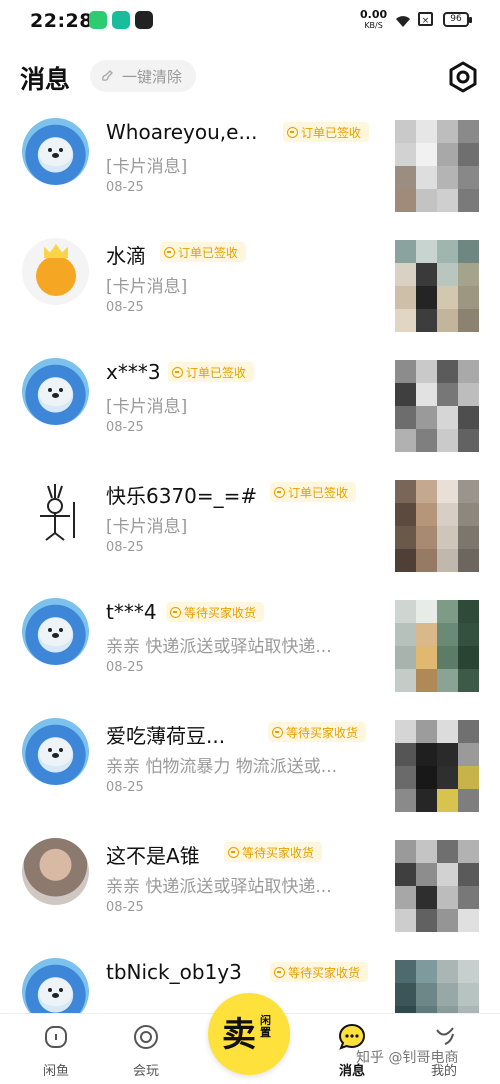 This screenshot has width=500, height=1084. What do you see at coordinates (249, 1034) in the screenshot?
I see `sell-button: 卖 闲置` at bounding box center [249, 1034].